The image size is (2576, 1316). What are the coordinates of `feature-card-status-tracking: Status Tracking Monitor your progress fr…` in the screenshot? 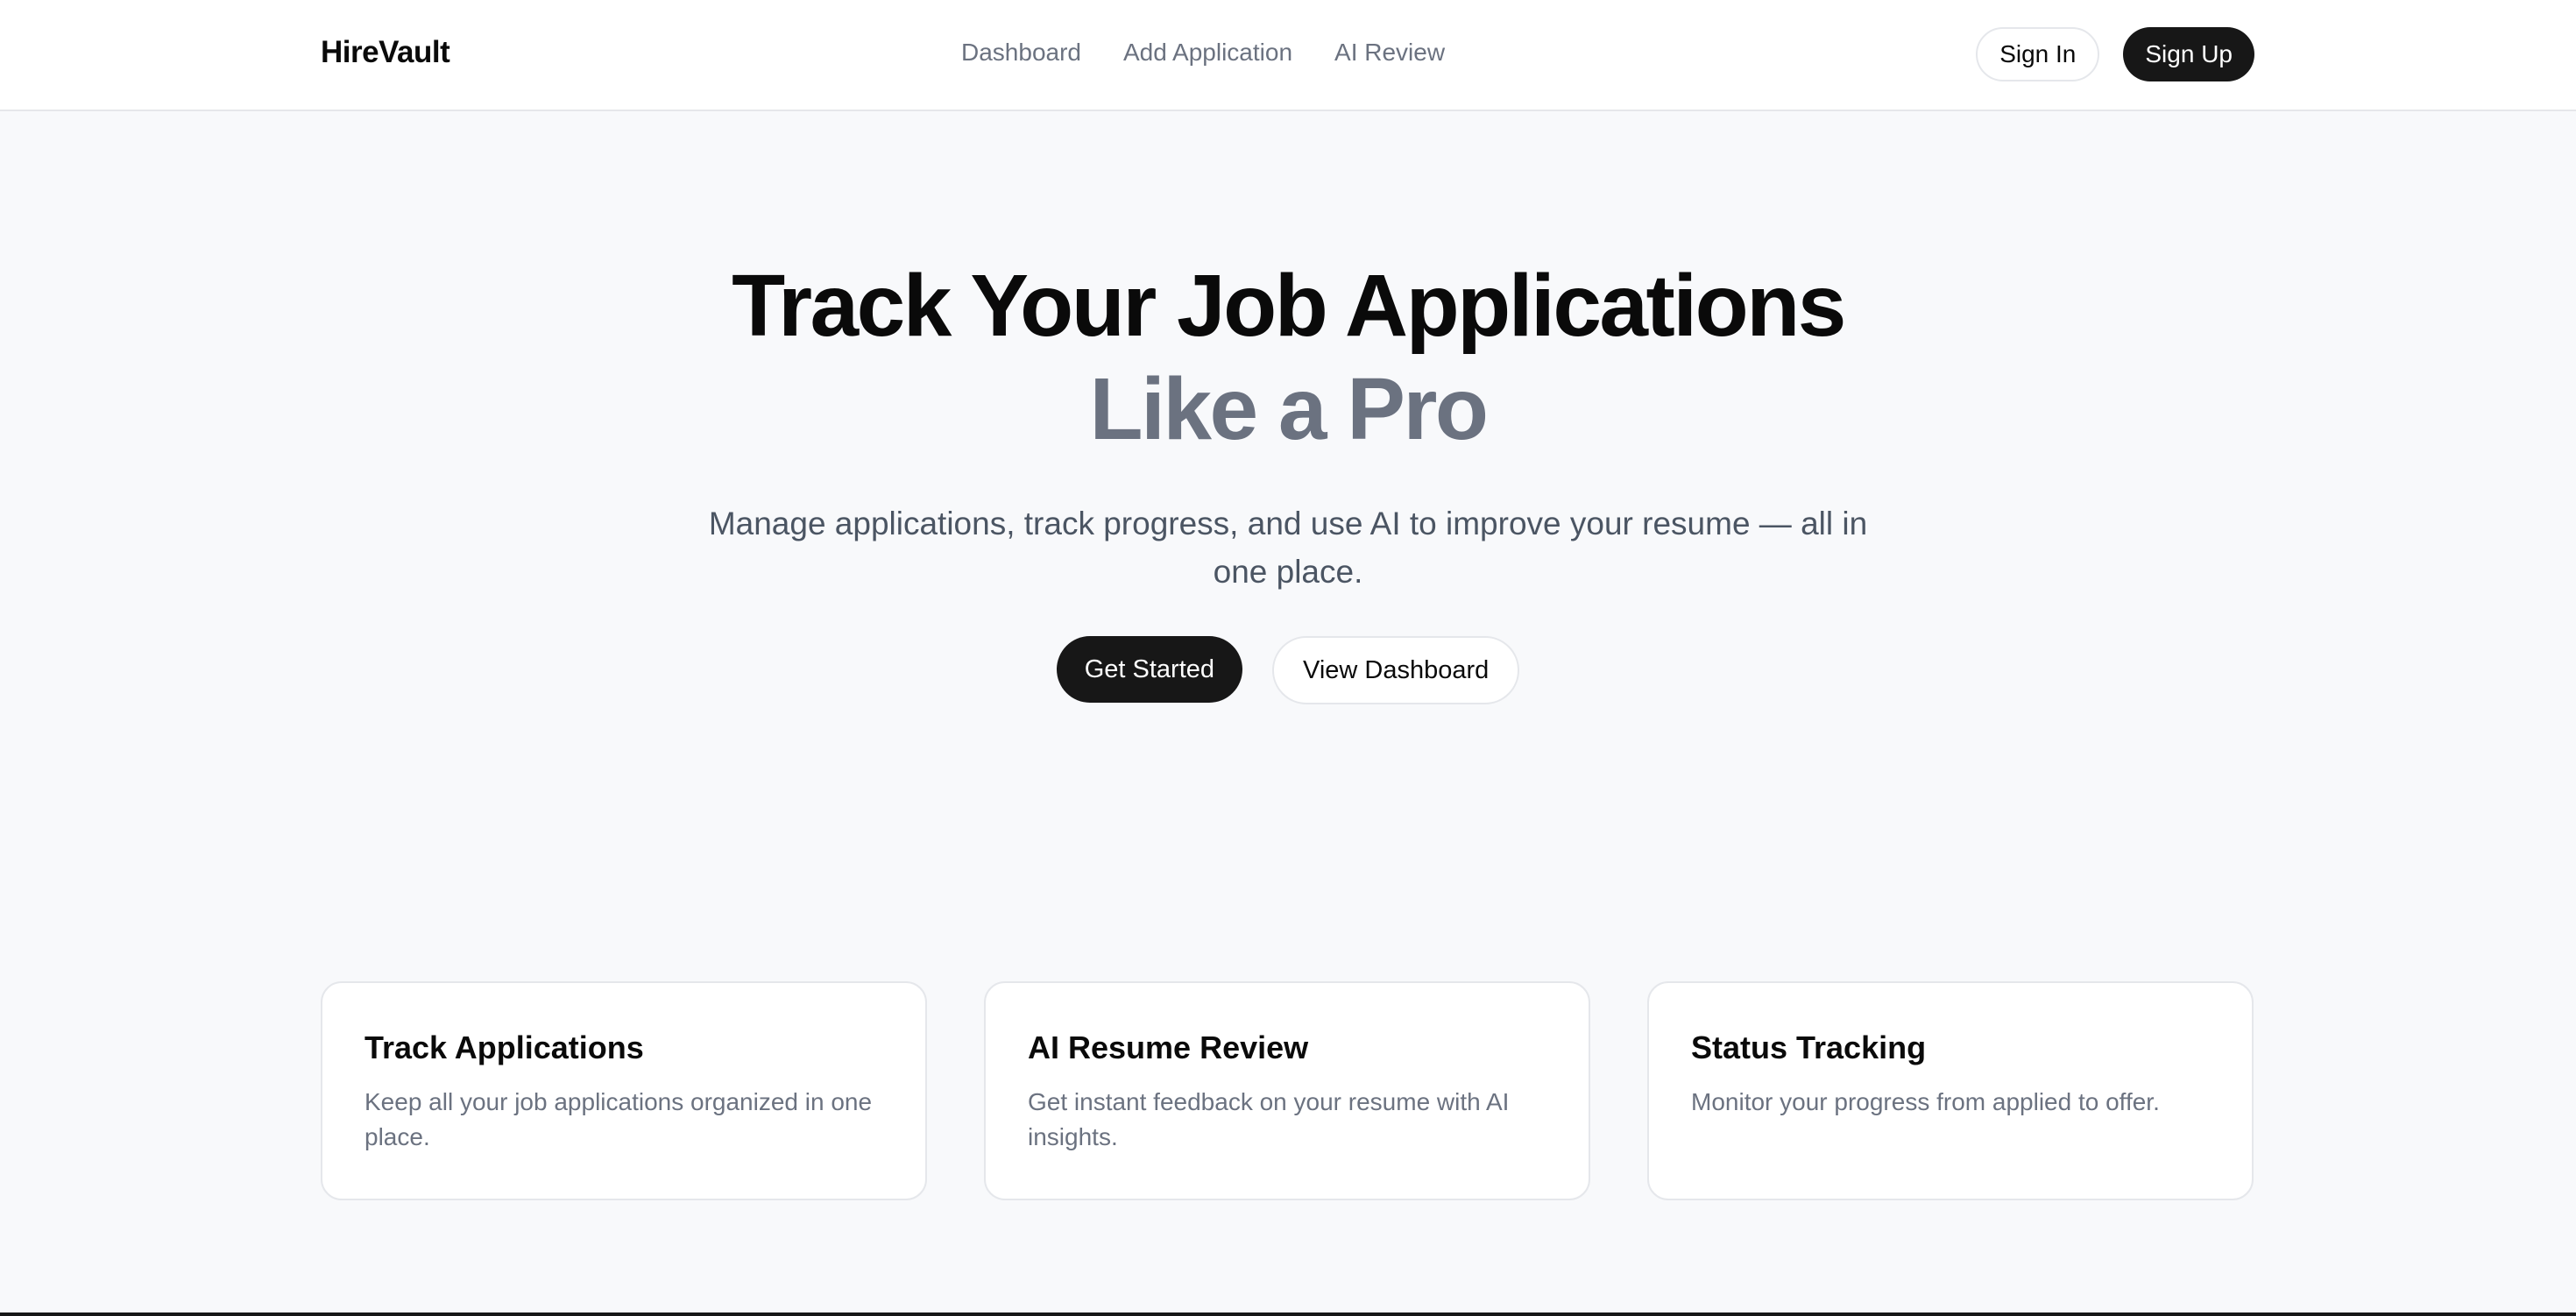 It's located at (1950, 1090).